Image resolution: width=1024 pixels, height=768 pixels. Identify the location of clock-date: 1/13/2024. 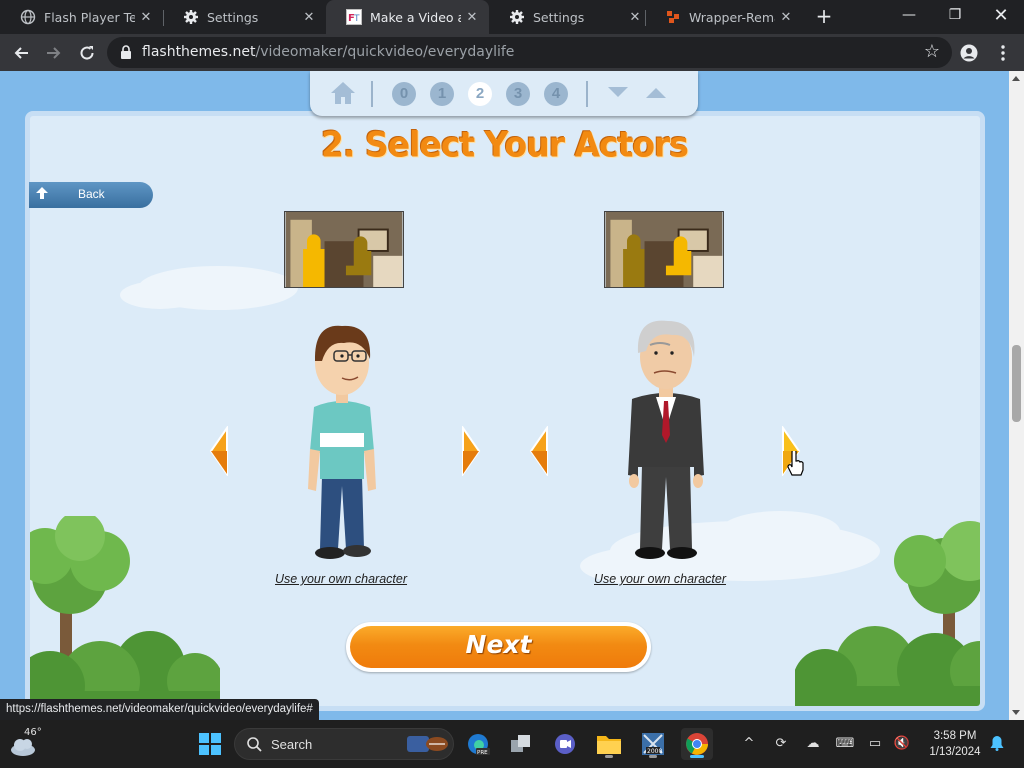
(955, 752).